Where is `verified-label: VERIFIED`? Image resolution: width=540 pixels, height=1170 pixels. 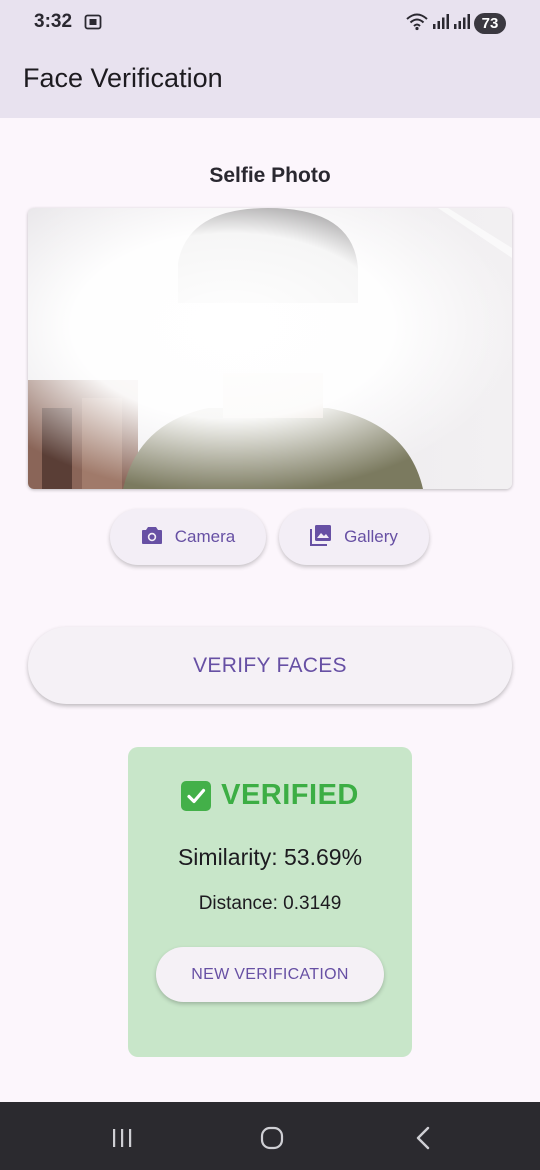
verified-label: VERIFIED is located at coordinates (290, 795).